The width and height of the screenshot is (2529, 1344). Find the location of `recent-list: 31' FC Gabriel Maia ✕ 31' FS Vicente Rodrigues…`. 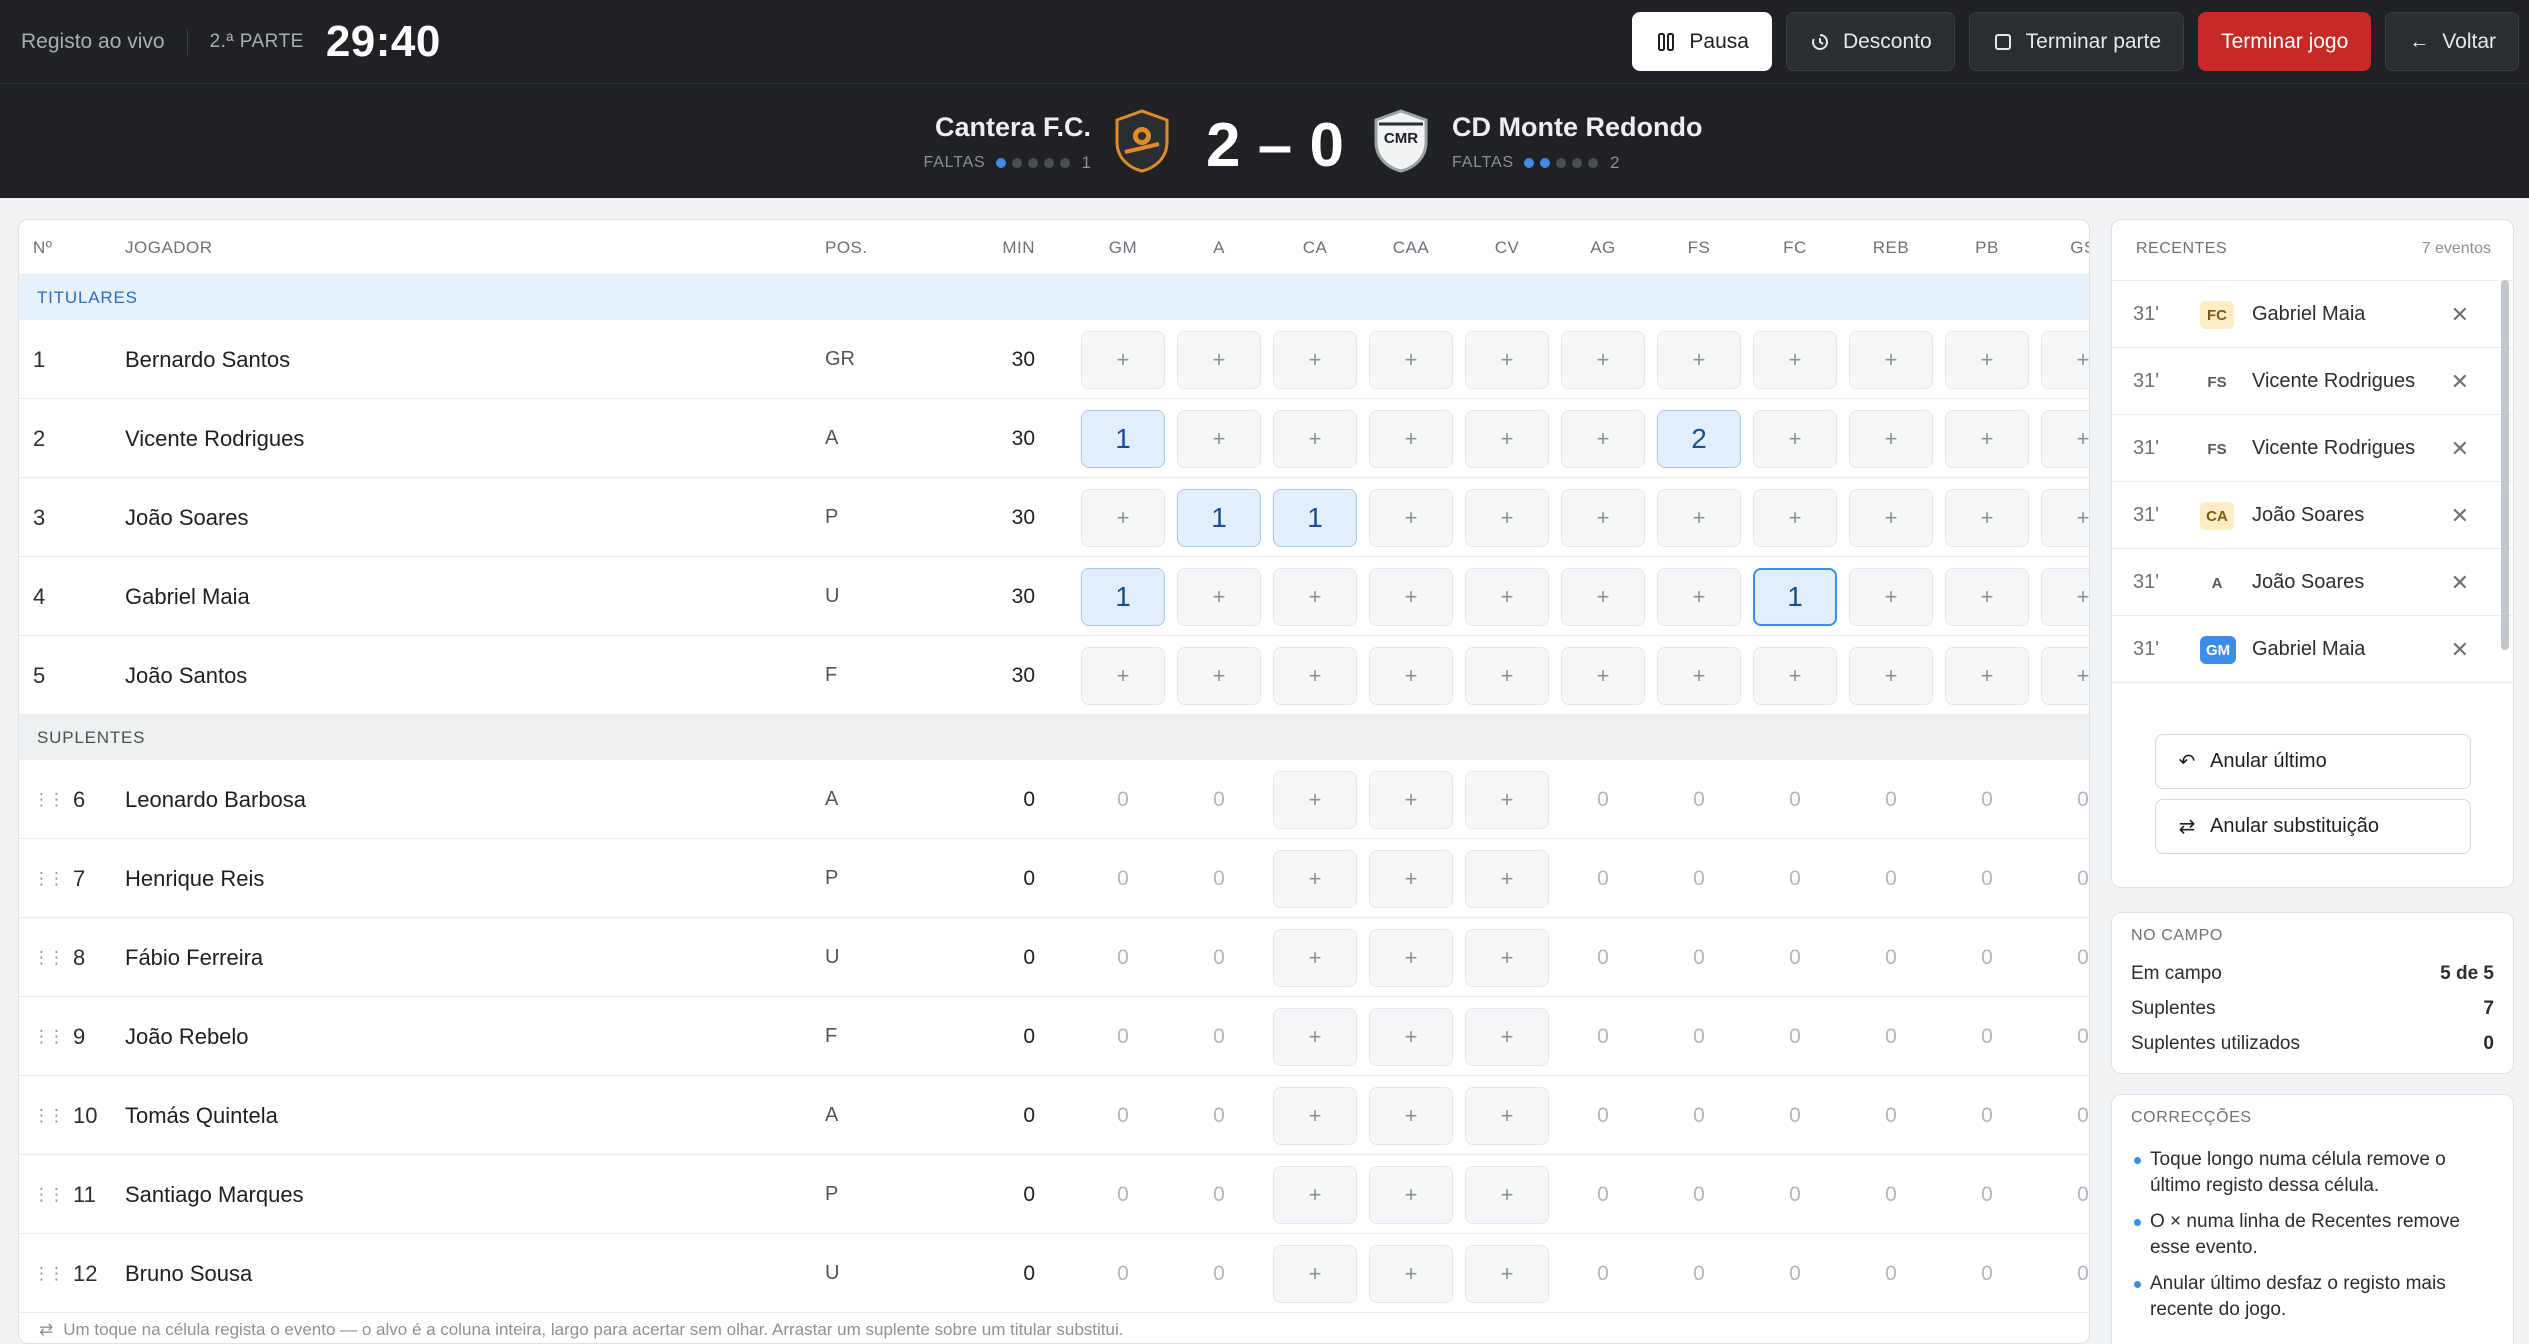

recent-list: 31' FC Gabriel Maia ✕ 31' FS Vicente Rodrigues… is located at coordinates (2312, 490).